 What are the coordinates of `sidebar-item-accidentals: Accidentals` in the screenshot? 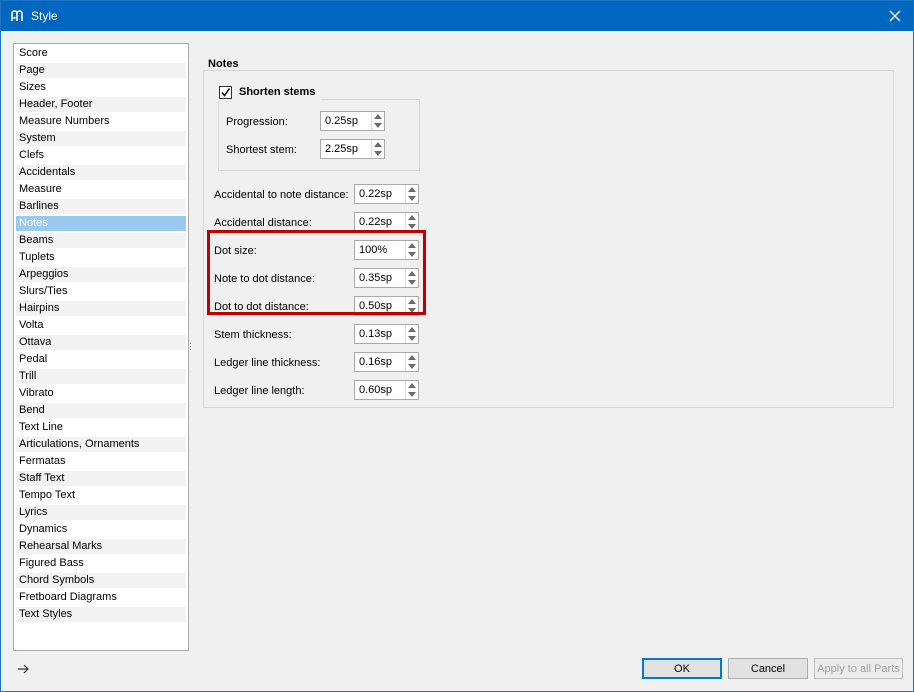 It's located at (101, 172).